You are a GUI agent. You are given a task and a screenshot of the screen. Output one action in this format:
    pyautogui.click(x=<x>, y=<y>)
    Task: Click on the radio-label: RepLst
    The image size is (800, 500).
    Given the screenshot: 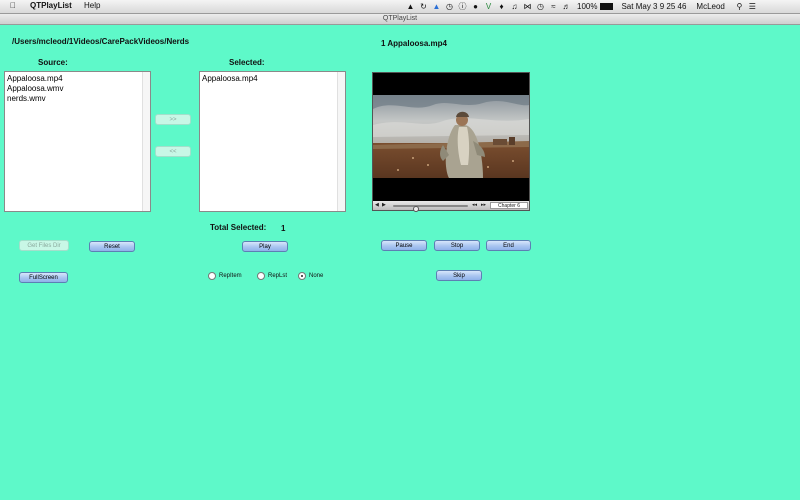 What is the action you would take?
    pyautogui.click(x=278, y=276)
    